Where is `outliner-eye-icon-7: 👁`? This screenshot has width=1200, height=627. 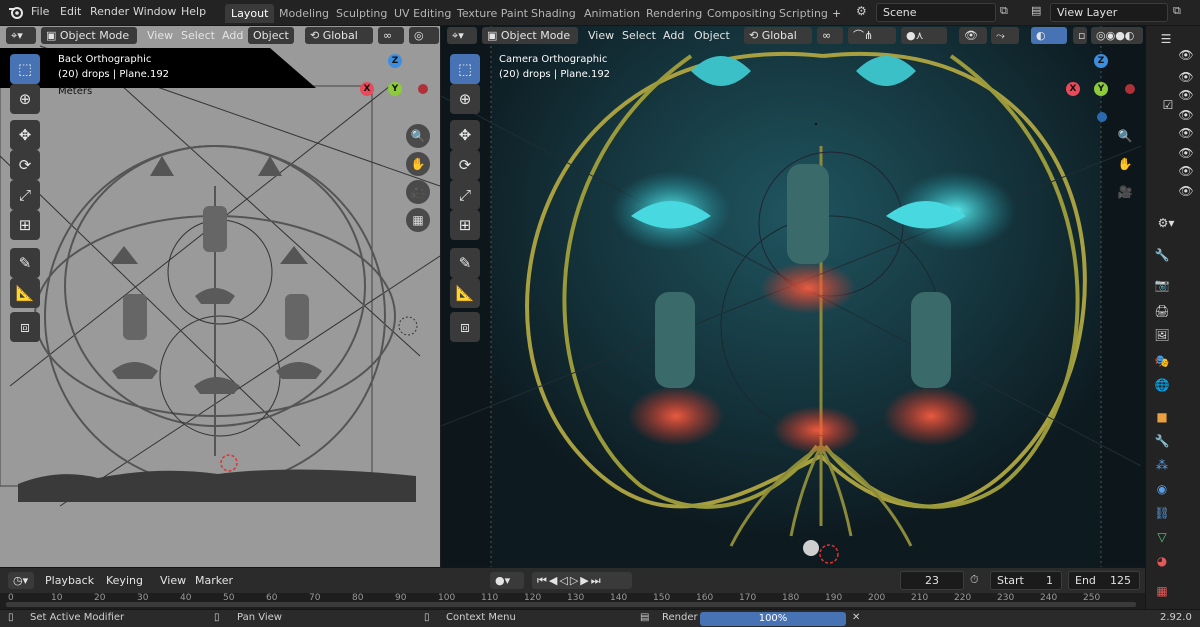
outliner-eye-icon-7: 👁 is located at coordinates (1186, 171).